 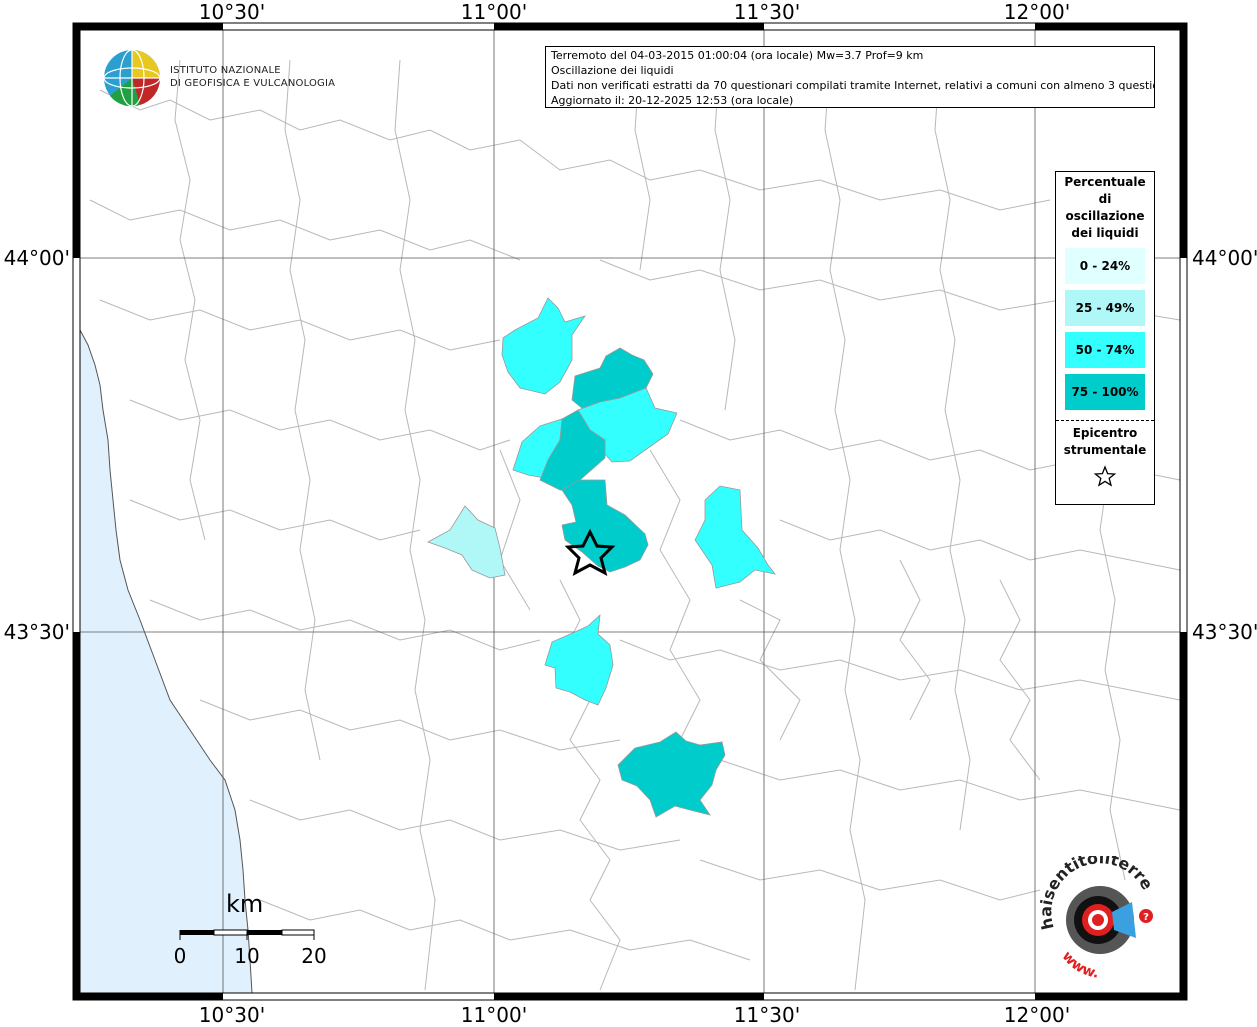 I want to click on coord-top-1200: 12°00', so click(x=1037, y=12).